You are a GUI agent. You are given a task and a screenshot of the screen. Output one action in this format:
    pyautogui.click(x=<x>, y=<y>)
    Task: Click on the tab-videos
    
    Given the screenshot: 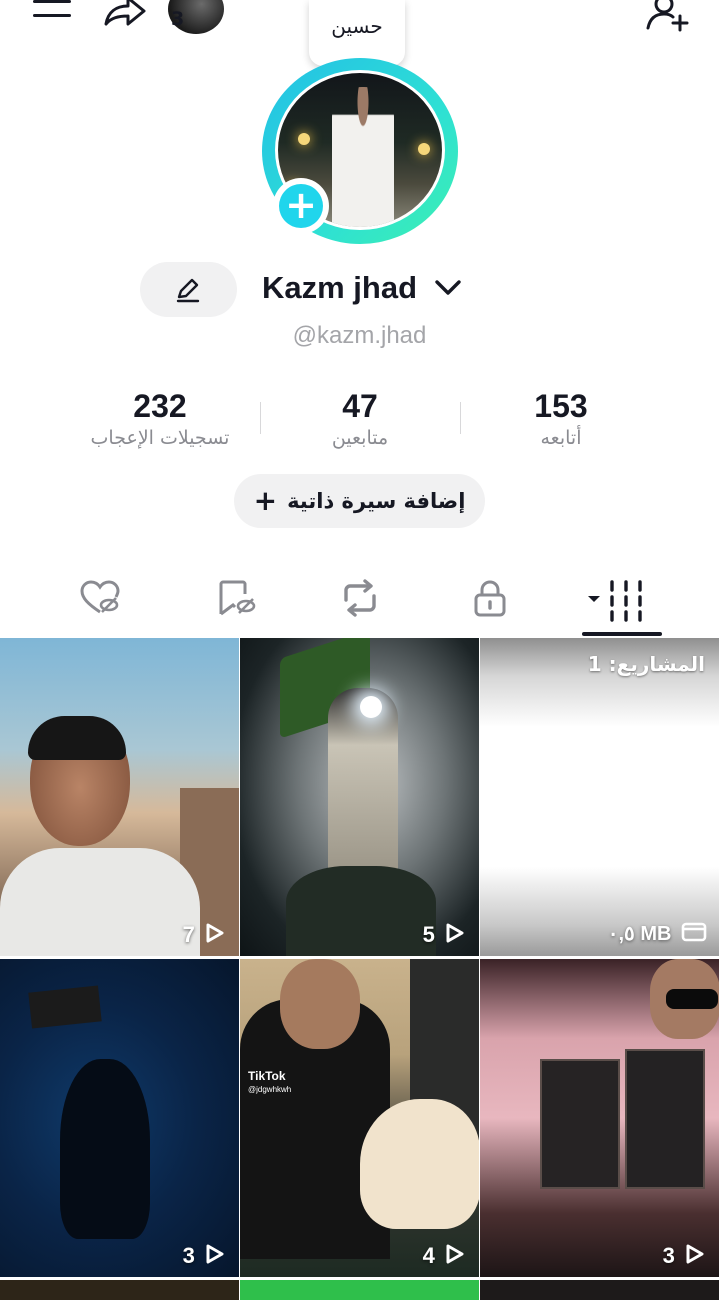 What is the action you would take?
    pyautogui.click(x=616, y=599)
    